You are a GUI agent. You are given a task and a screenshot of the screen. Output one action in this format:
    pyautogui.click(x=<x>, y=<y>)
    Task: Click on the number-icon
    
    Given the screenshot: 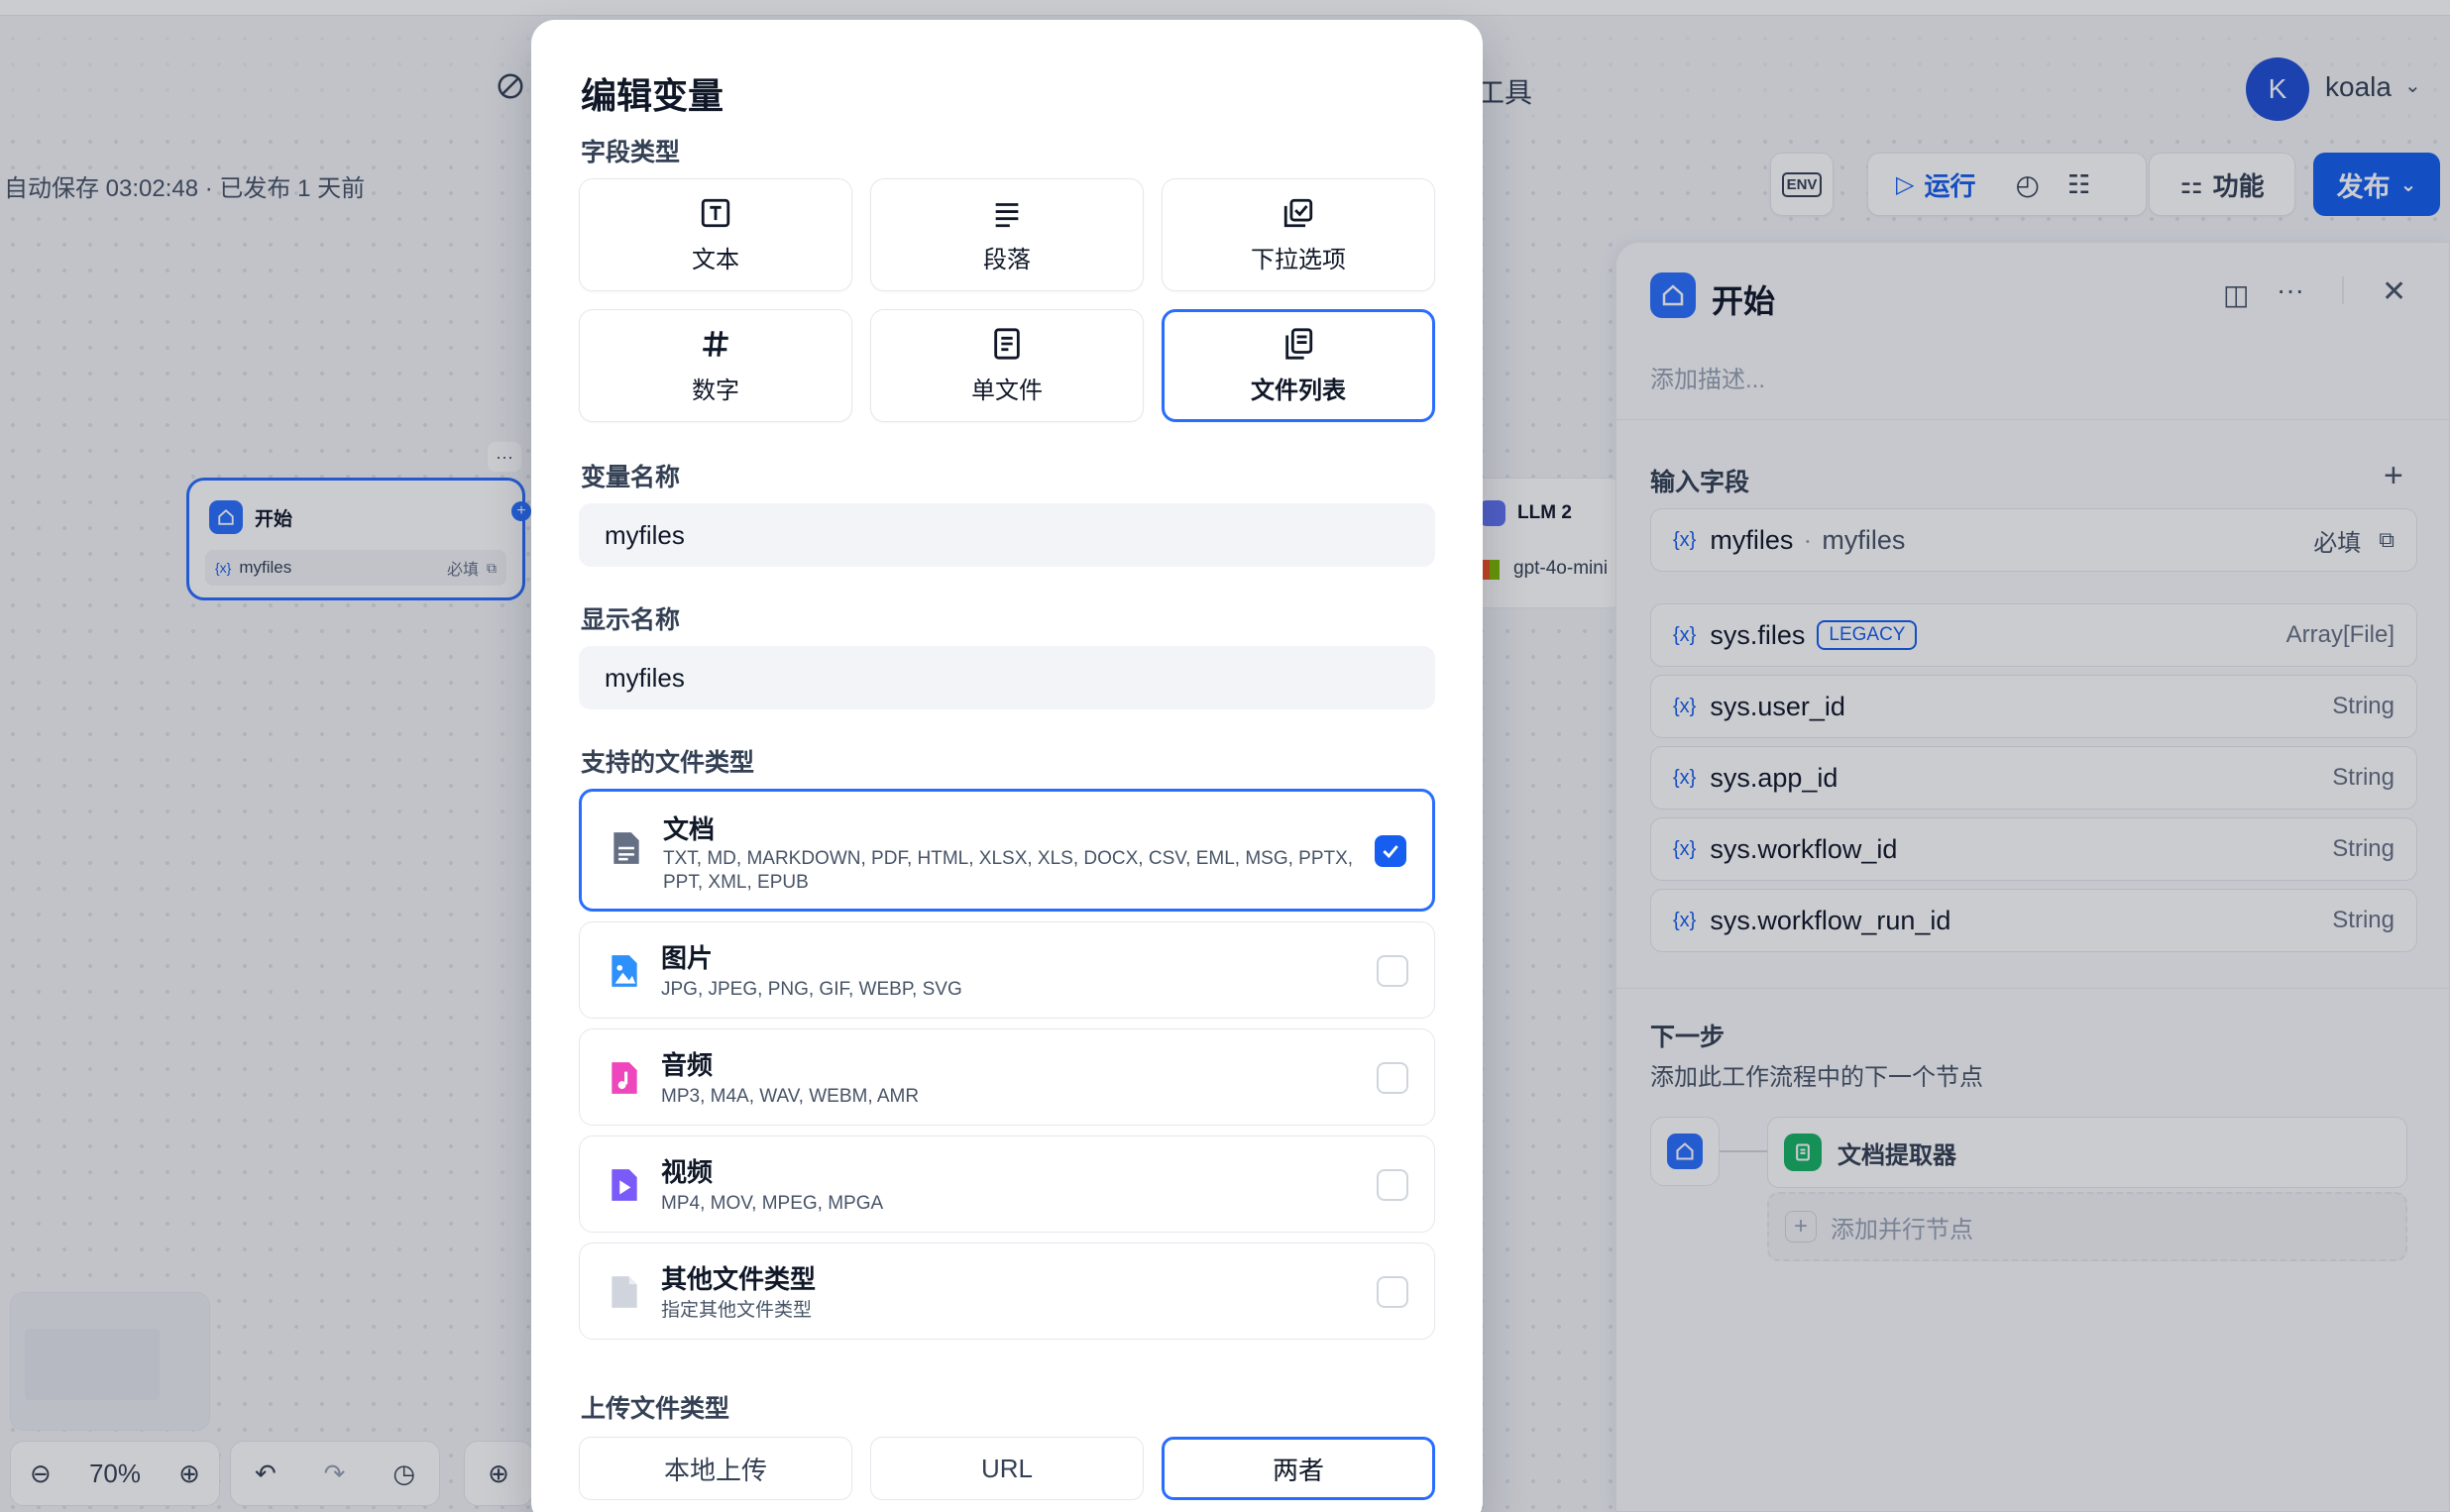 What is the action you would take?
    pyautogui.click(x=716, y=343)
    